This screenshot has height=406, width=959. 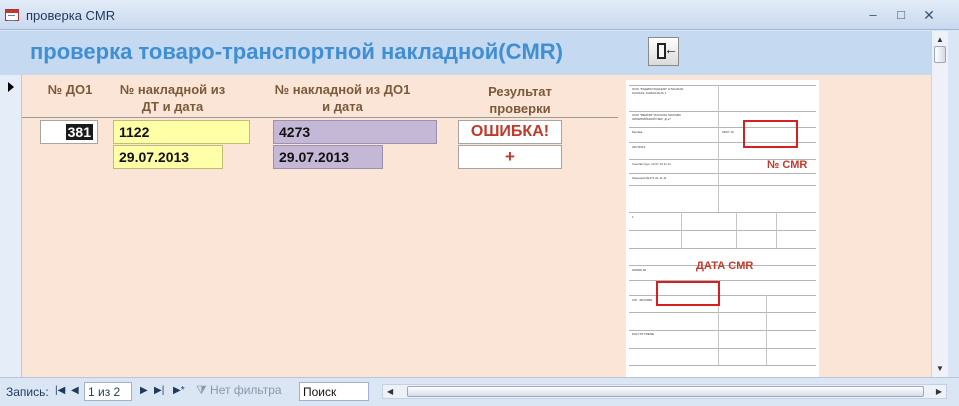 What do you see at coordinates (663, 51) in the screenshot?
I see `exit-button: ←` at bounding box center [663, 51].